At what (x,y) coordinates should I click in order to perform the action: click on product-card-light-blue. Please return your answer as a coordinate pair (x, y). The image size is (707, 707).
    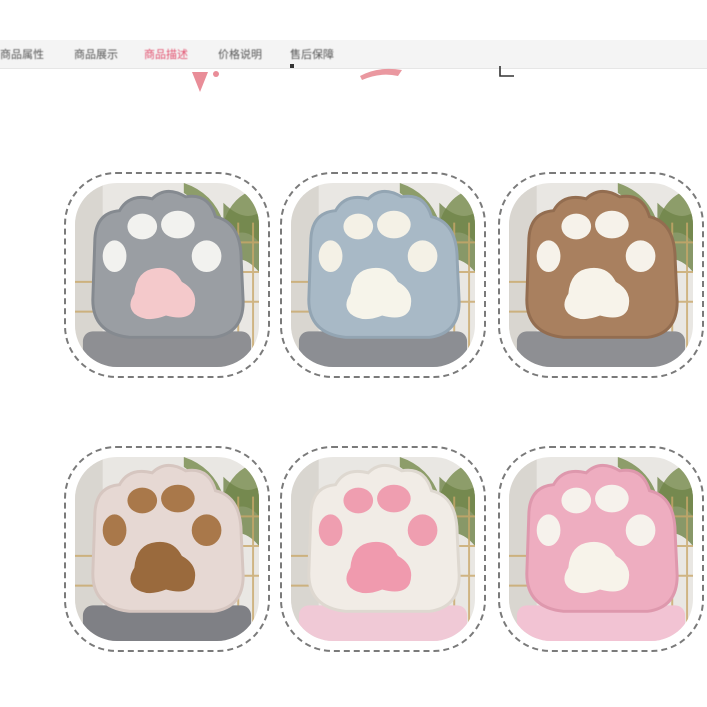
    Looking at the image, I should click on (383, 275).